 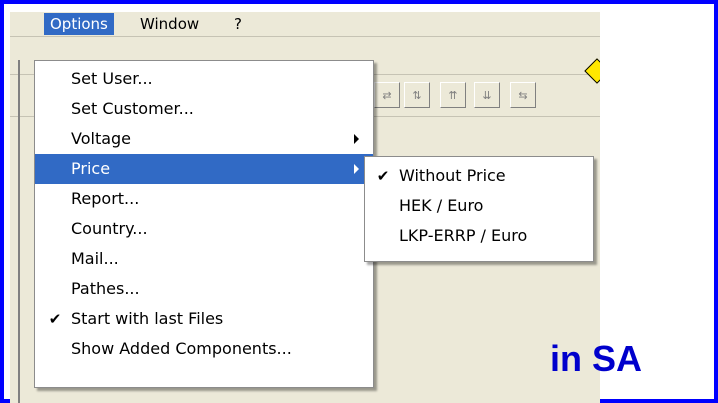 I want to click on toolbar-button: ⇄, so click(x=387, y=95).